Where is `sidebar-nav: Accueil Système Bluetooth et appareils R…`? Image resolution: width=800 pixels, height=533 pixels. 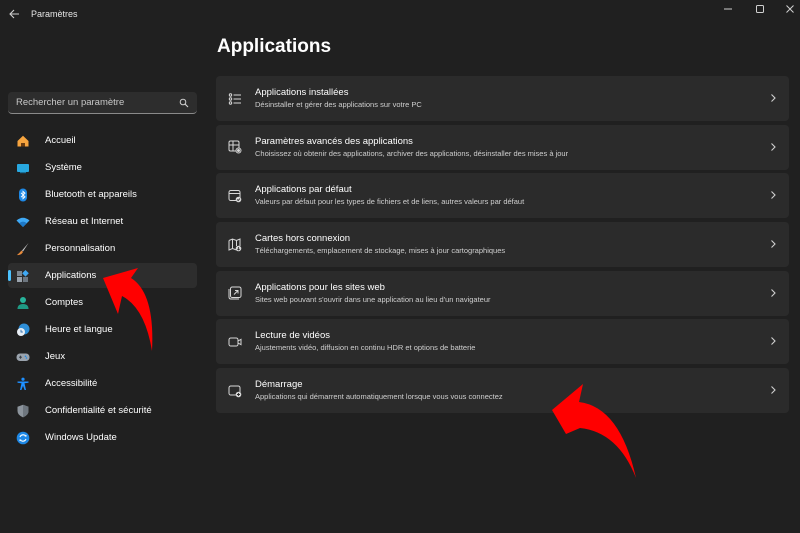
sidebar-nav: Accueil Système Bluetooth et appareils R… is located at coordinates (102, 290).